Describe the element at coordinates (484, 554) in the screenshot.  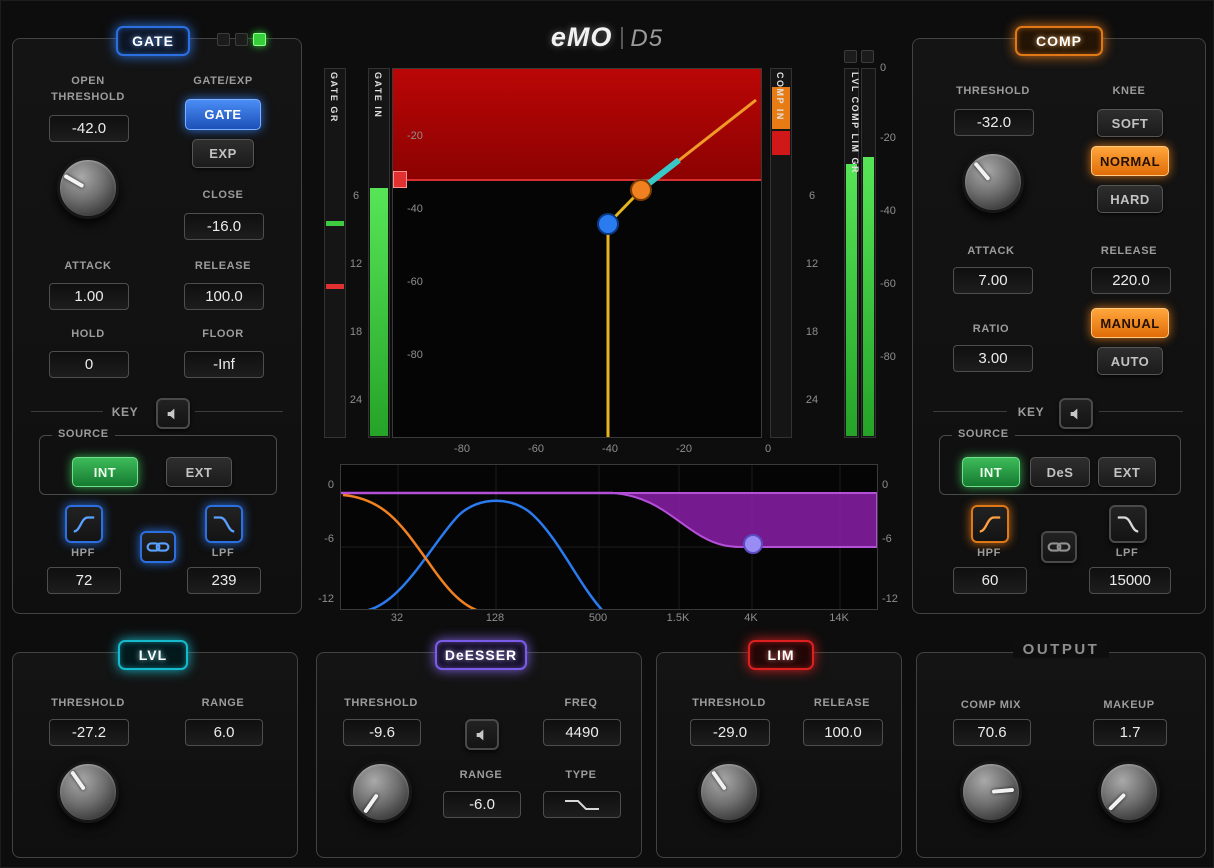
I see `gate-sidechain-band-curve` at that location.